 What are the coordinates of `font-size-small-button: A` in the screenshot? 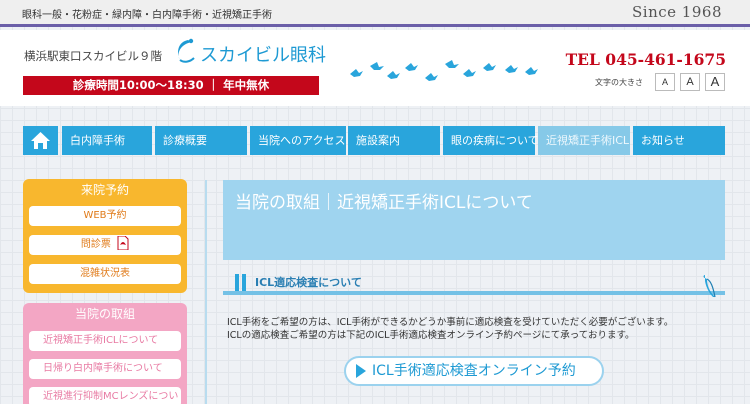 It's located at (665, 82).